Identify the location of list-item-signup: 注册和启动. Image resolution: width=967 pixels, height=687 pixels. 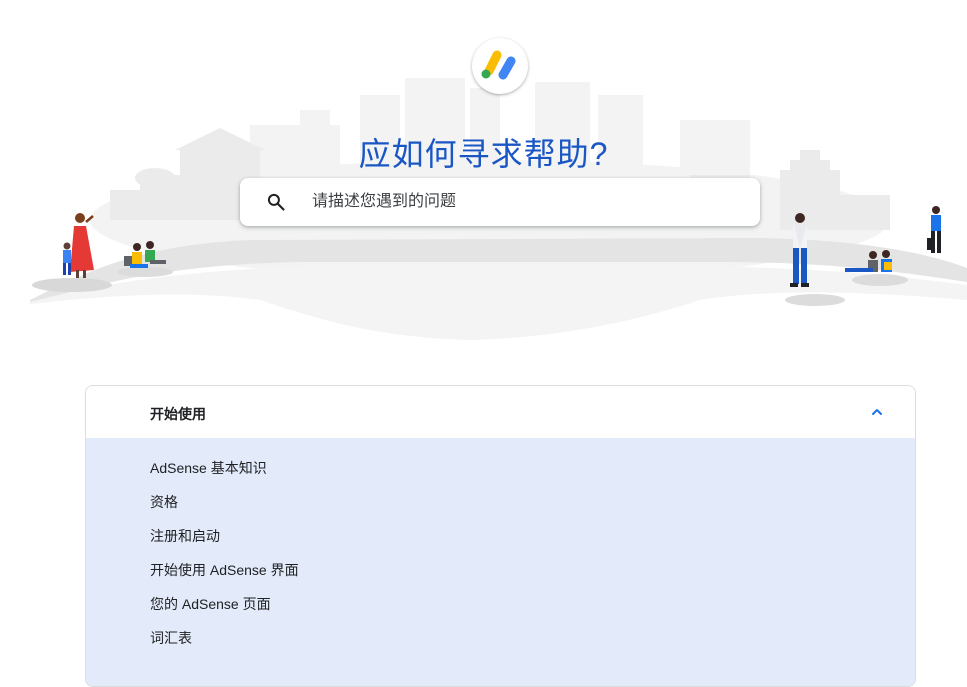
(532, 538).